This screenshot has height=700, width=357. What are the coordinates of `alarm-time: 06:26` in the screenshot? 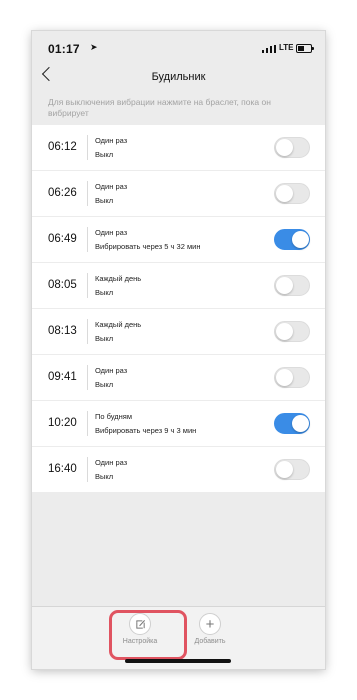 It's located at (62, 193).